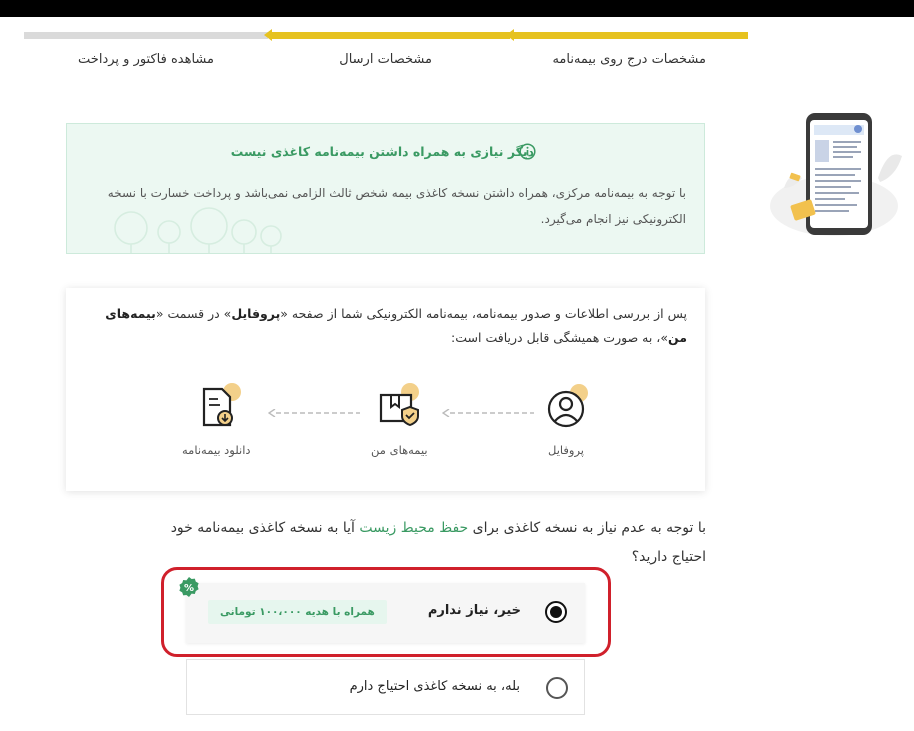 The height and width of the screenshot is (731, 914). What do you see at coordinates (146, 59) in the screenshot?
I see `step-label-payment: مشاهده فاکتور و پرداخت` at bounding box center [146, 59].